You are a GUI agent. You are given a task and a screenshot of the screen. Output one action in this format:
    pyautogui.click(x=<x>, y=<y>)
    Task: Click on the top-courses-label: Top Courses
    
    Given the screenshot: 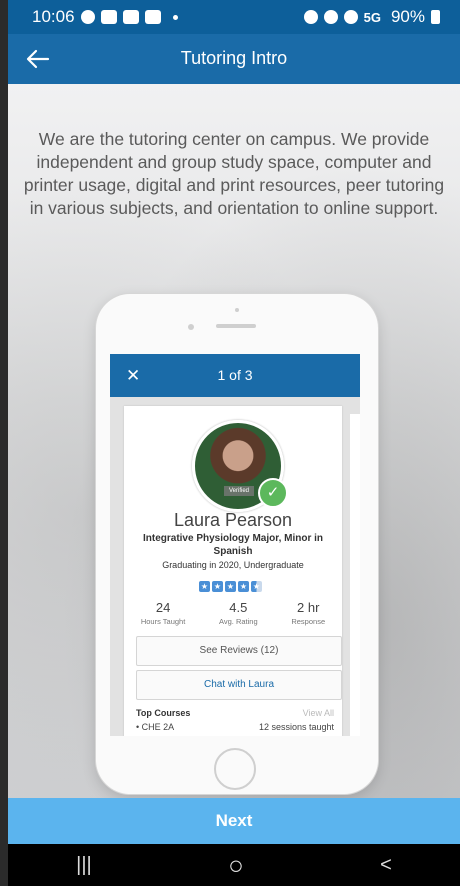 What is the action you would take?
    pyautogui.click(x=163, y=713)
    